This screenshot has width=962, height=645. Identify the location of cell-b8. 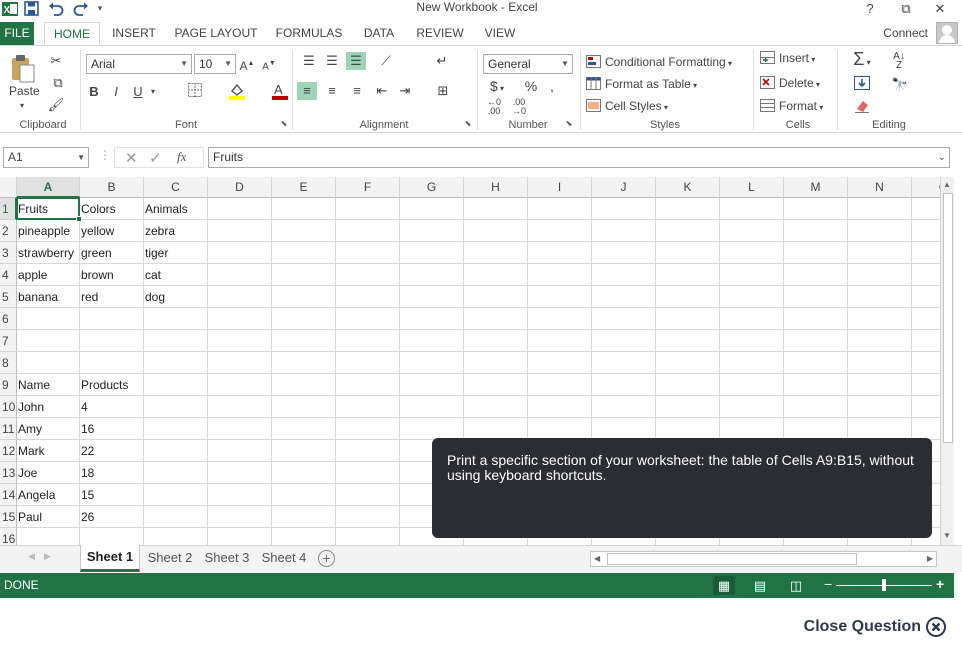
(112, 363).